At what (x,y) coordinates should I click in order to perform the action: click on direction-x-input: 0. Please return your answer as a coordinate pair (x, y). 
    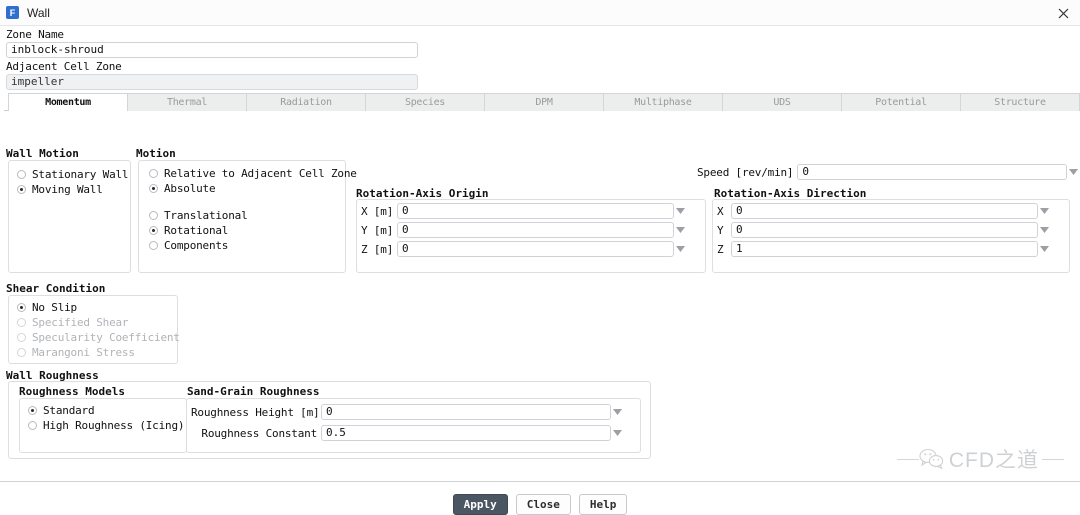
    Looking at the image, I should click on (884, 211).